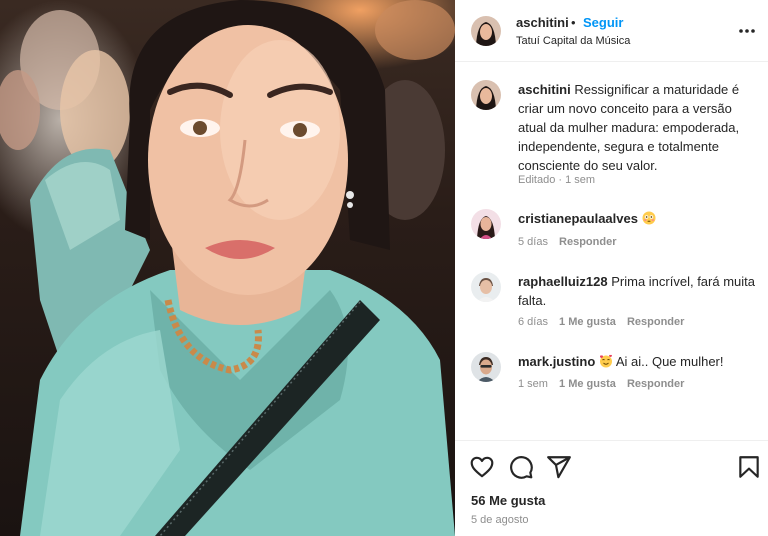  I want to click on post-date: 5 de agosto, so click(500, 520).